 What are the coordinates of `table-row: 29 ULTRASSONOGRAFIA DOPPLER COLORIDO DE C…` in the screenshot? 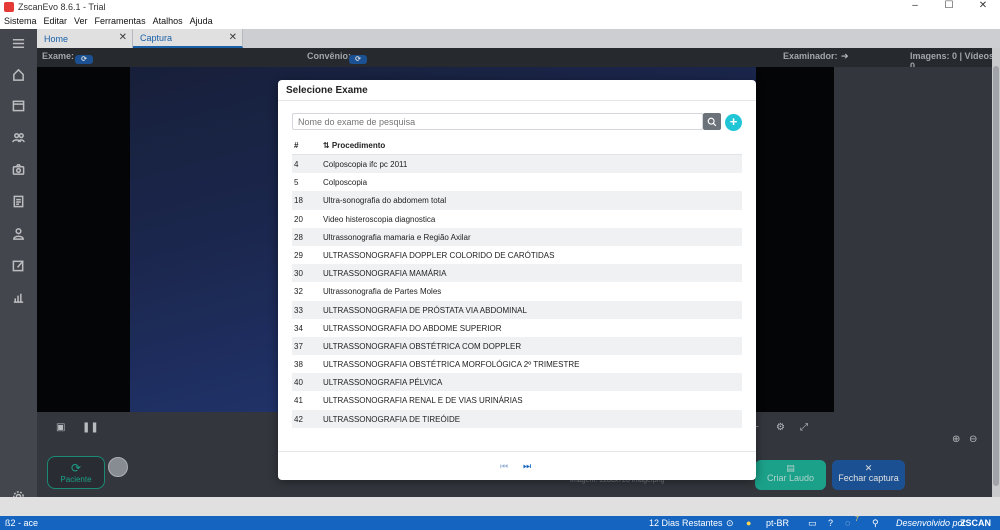 It's located at (517, 255).